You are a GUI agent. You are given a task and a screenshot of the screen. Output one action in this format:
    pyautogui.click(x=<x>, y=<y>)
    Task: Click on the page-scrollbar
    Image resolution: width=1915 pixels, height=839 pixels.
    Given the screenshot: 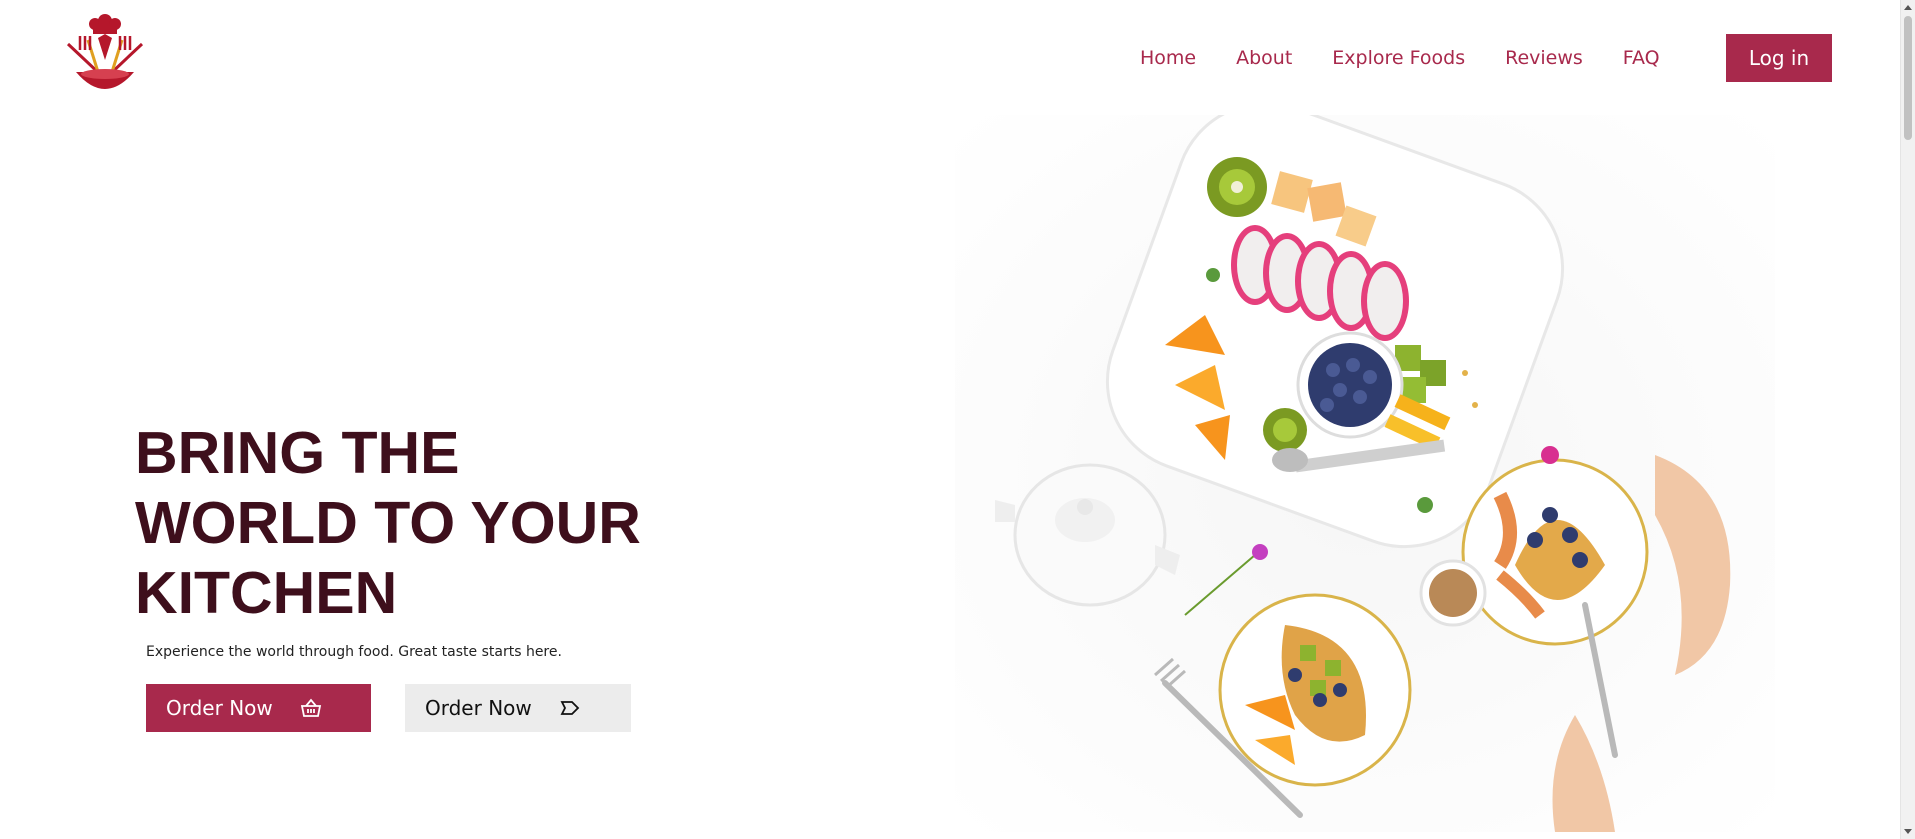 What is the action you would take?
    pyautogui.click(x=1907, y=419)
    